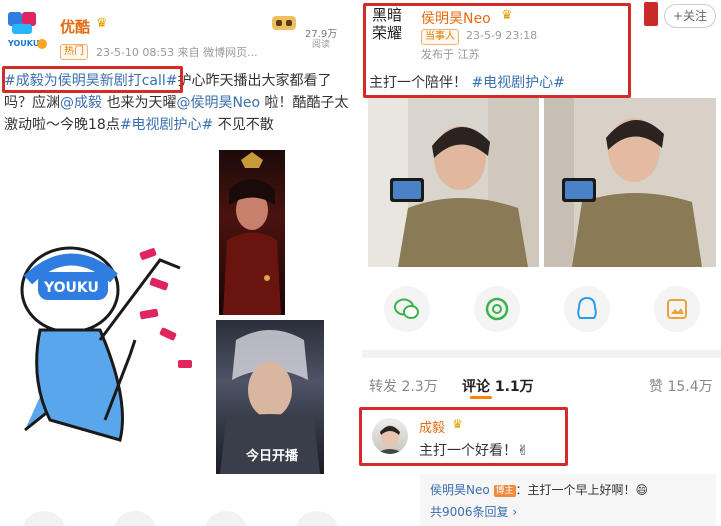 This screenshot has height=526, width=721. I want to click on drama-poster-2: 今日开播, so click(270, 397).